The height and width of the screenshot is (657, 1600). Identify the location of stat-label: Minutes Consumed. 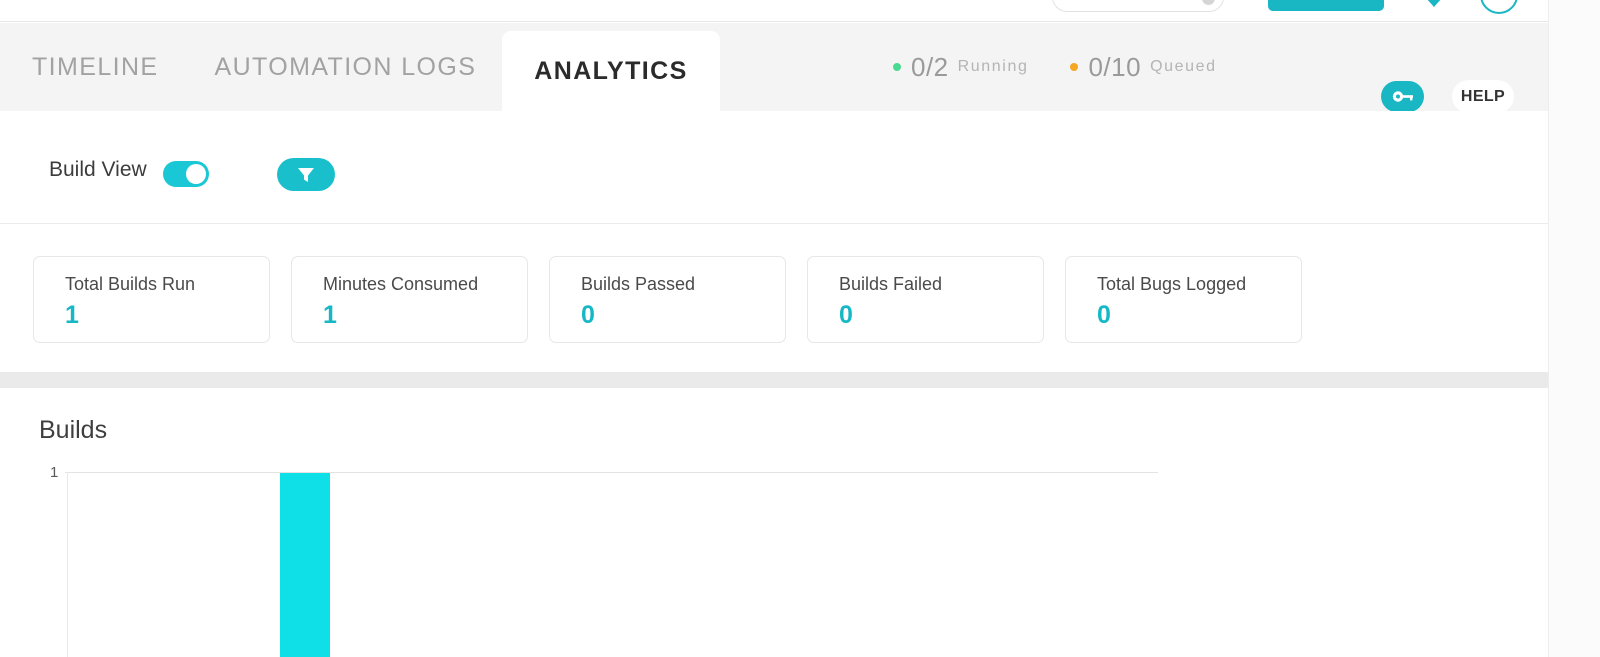
(401, 284).